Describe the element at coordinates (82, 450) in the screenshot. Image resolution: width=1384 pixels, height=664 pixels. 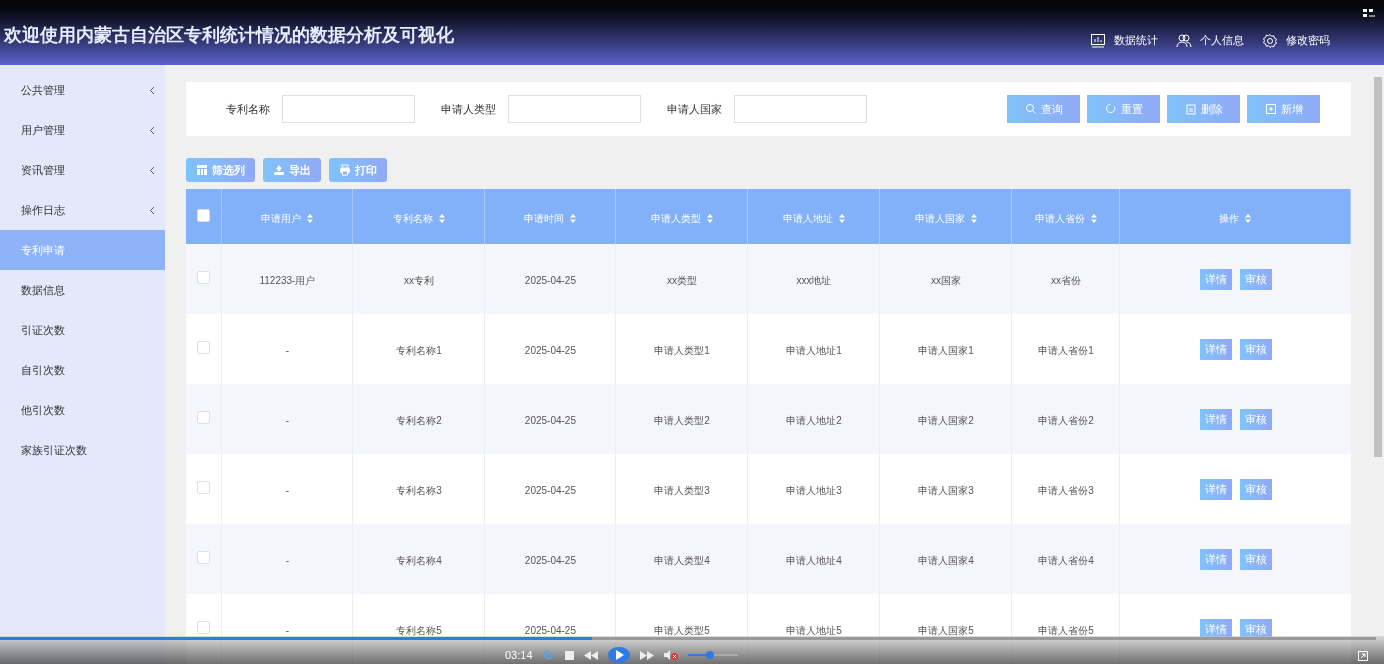
I see `sidebar-item: 家族引证次数` at that location.